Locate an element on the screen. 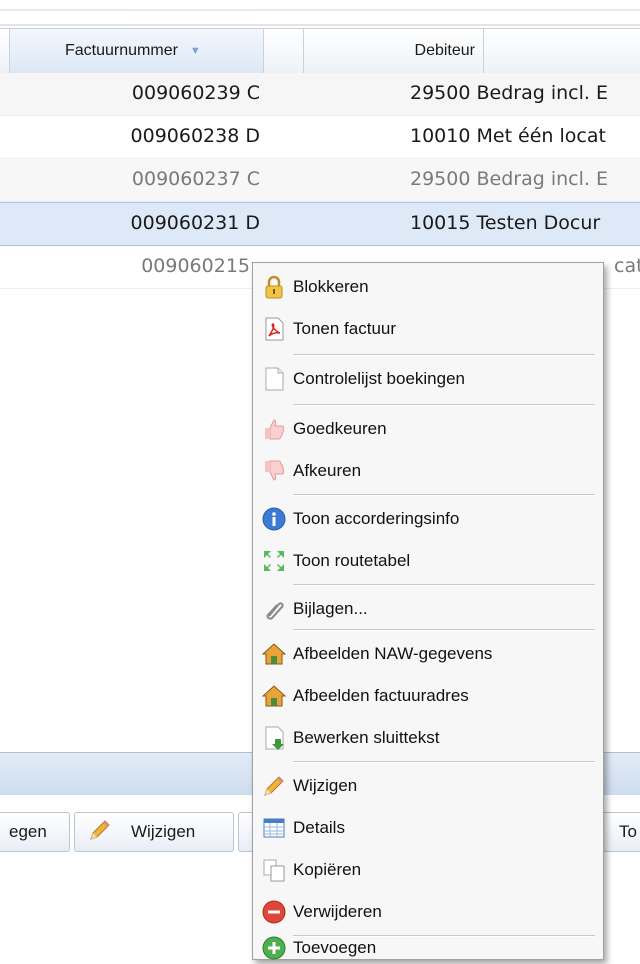 The image size is (640, 964). menu-item-afbeelden-naw: Afbeelden NAW-gegevens is located at coordinates (427, 654).